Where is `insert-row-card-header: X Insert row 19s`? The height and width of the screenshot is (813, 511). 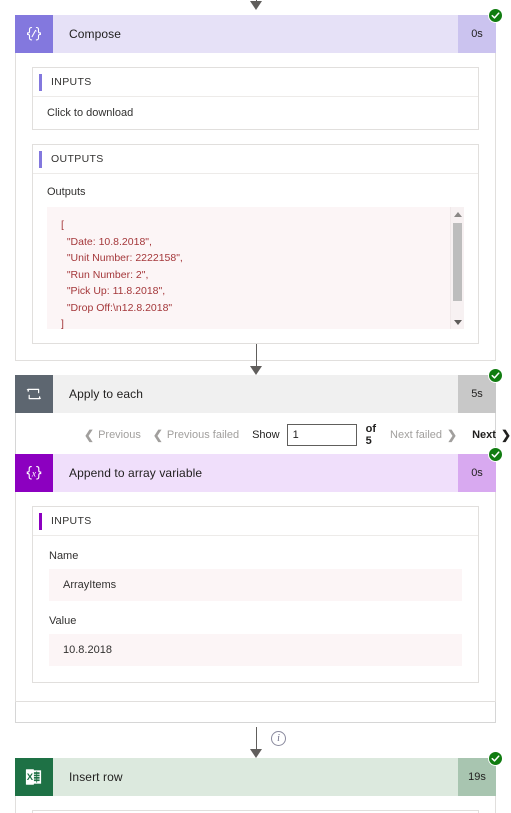
insert-row-card-header: X Insert row 19s is located at coordinates (259, 773).